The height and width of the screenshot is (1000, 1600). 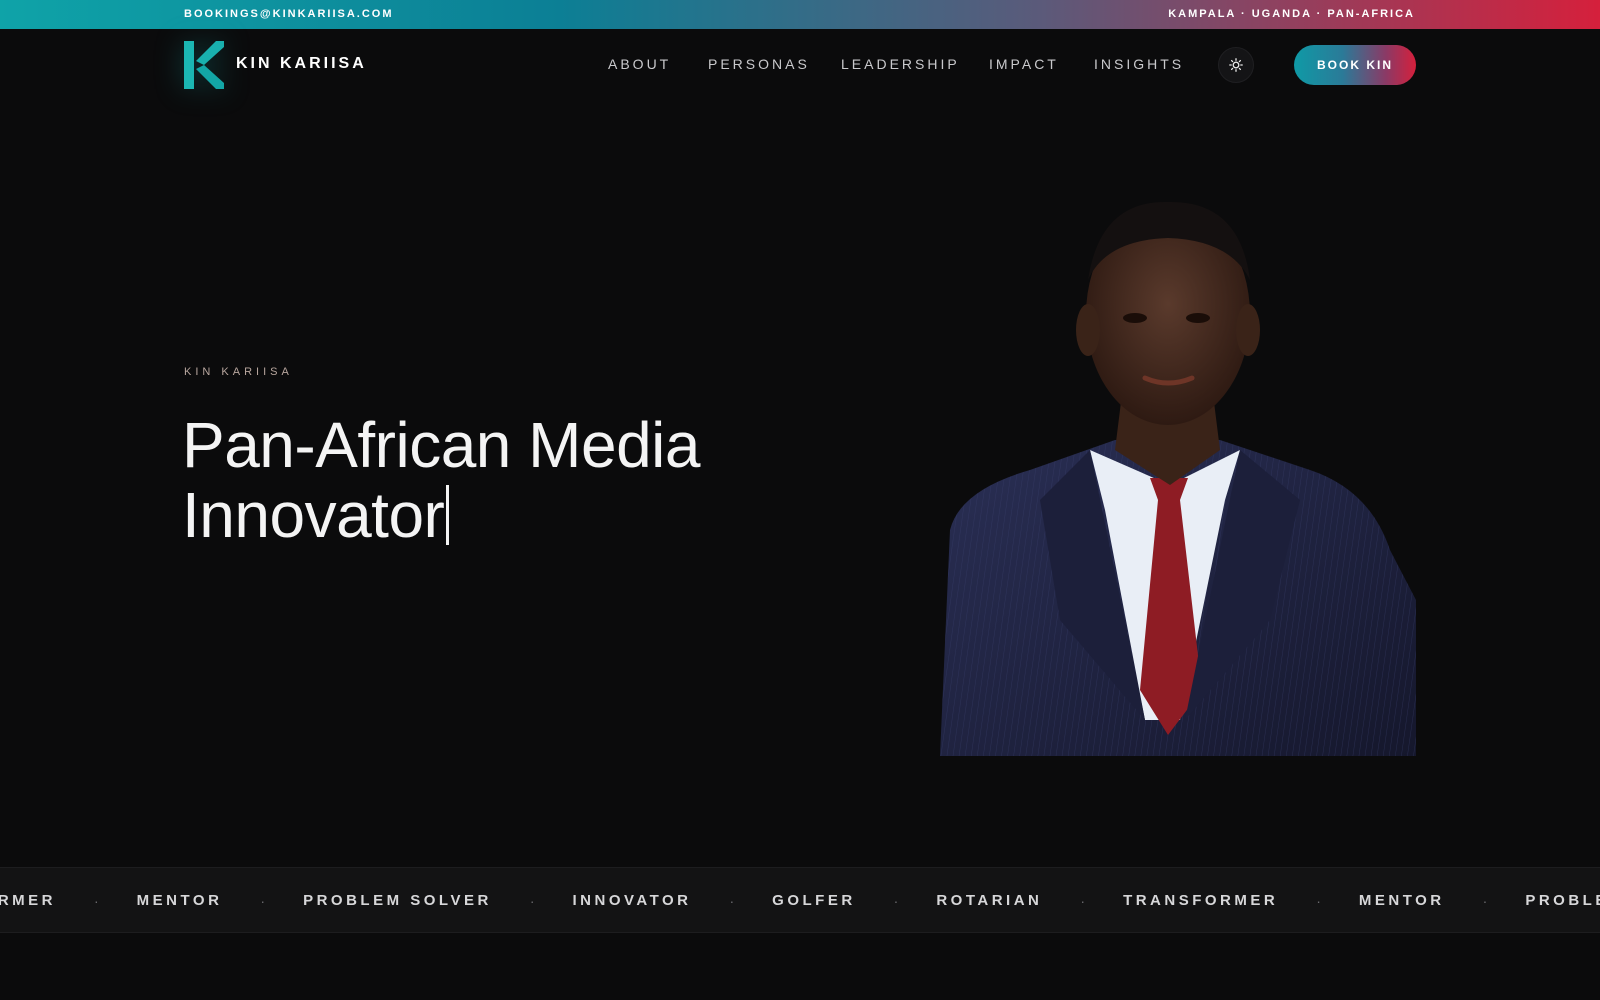 I want to click on nav-insights: INSIGHTS, so click(x=1139, y=64).